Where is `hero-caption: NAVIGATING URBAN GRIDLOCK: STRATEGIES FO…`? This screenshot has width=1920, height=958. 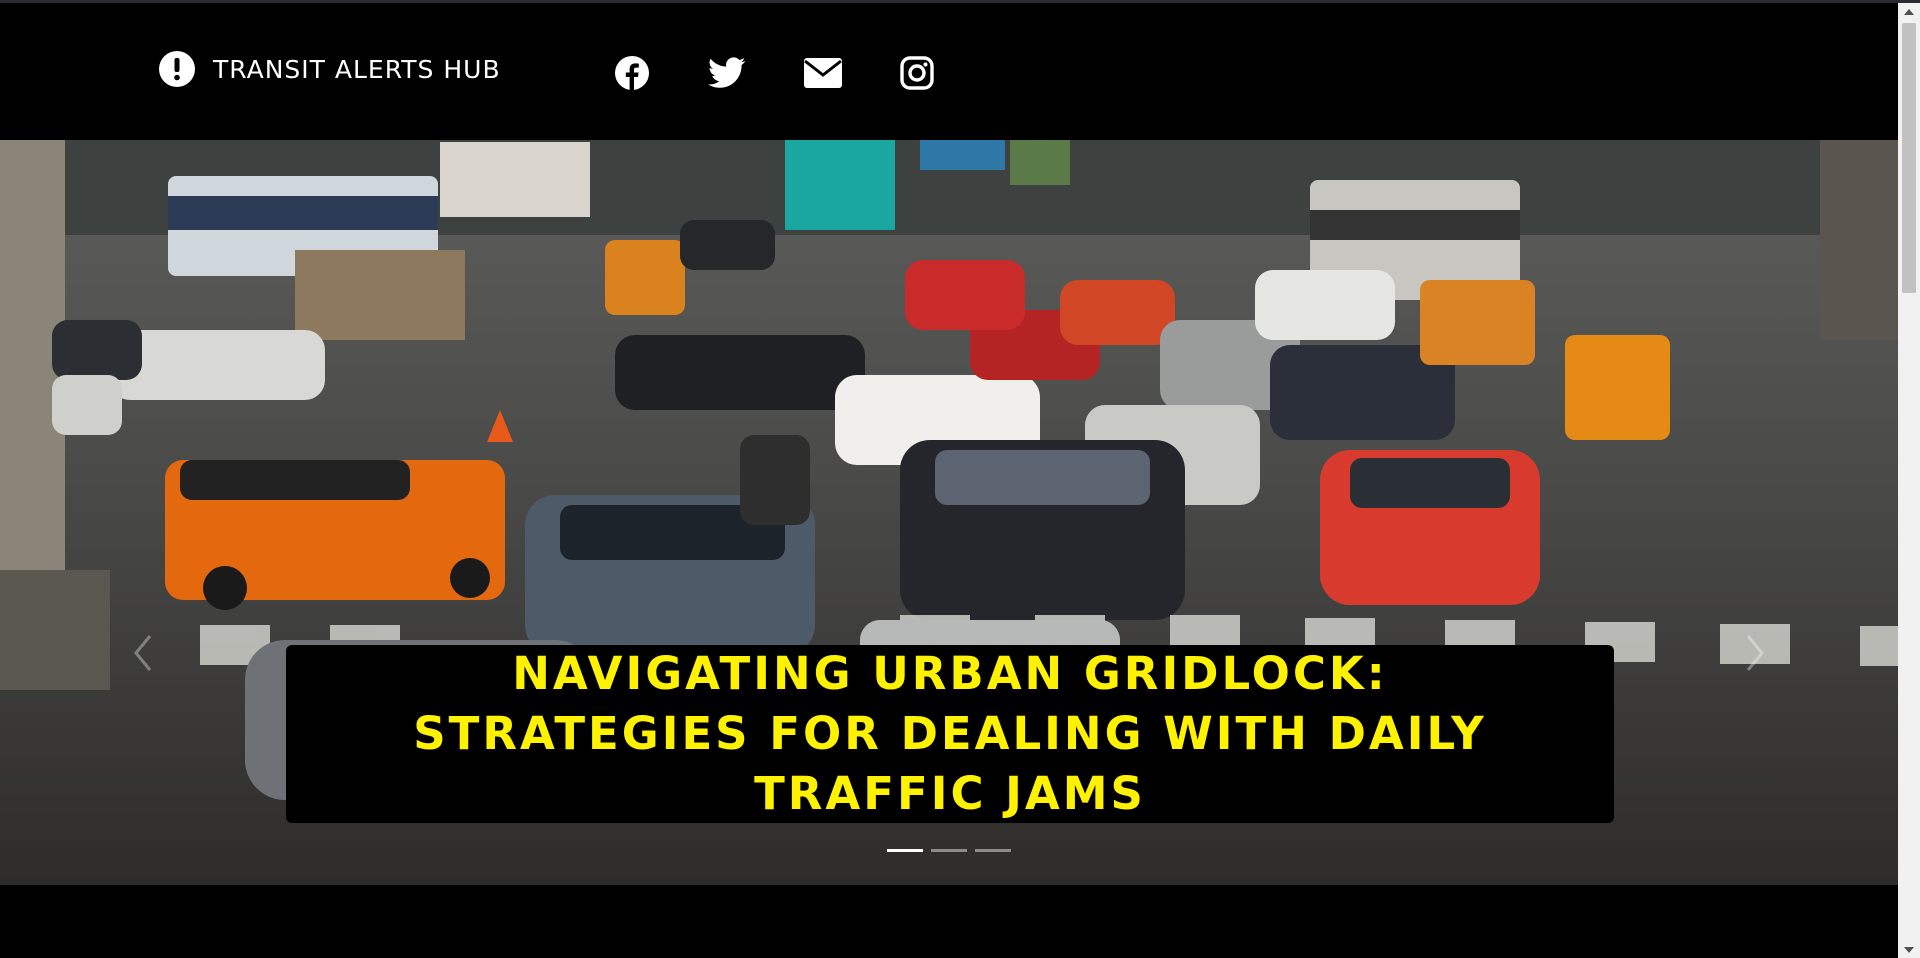
hero-caption: NAVIGATING URBAN GRIDLOCK: STRATEGIES FO… is located at coordinates (950, 734).